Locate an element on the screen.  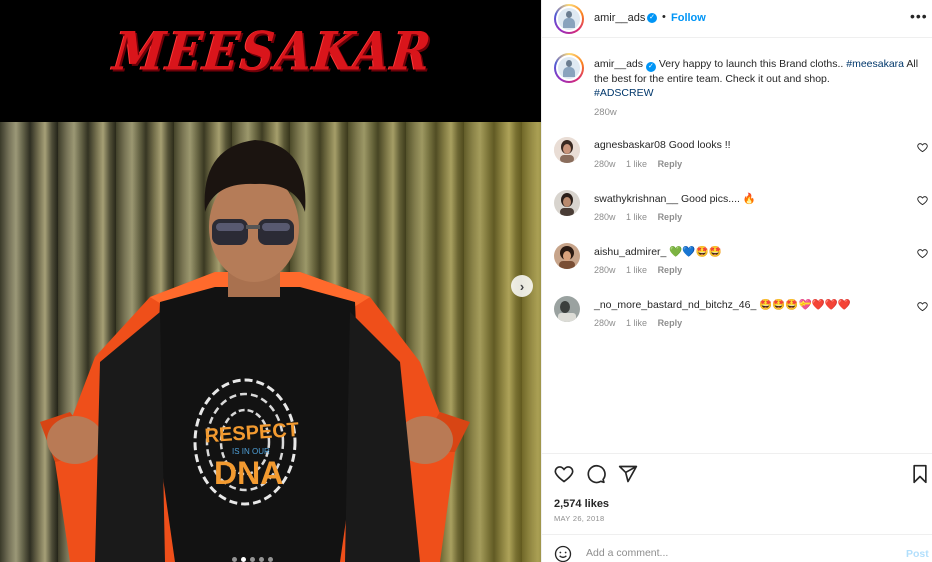
add-comment-bar: Post is located at coordinates (737, 548).